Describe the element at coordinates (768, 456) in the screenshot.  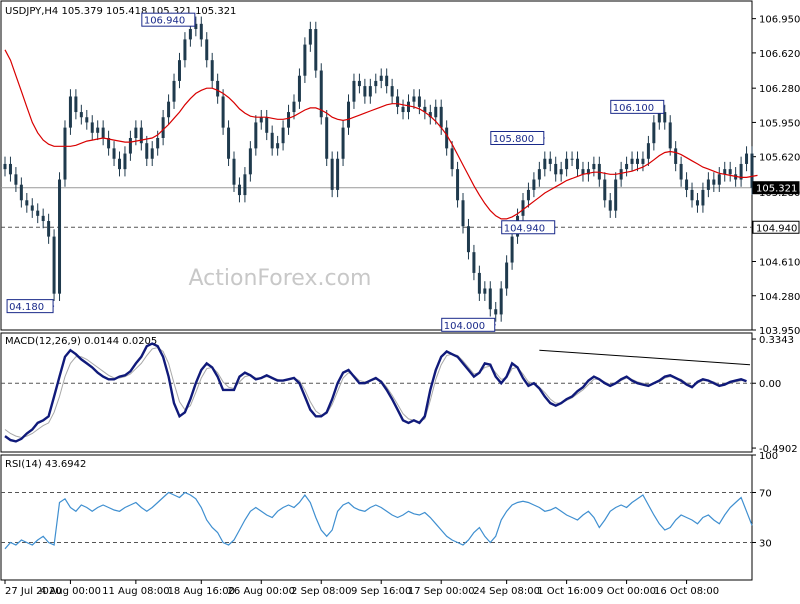
I see `rsi-y-tick-label: 100` at that location.